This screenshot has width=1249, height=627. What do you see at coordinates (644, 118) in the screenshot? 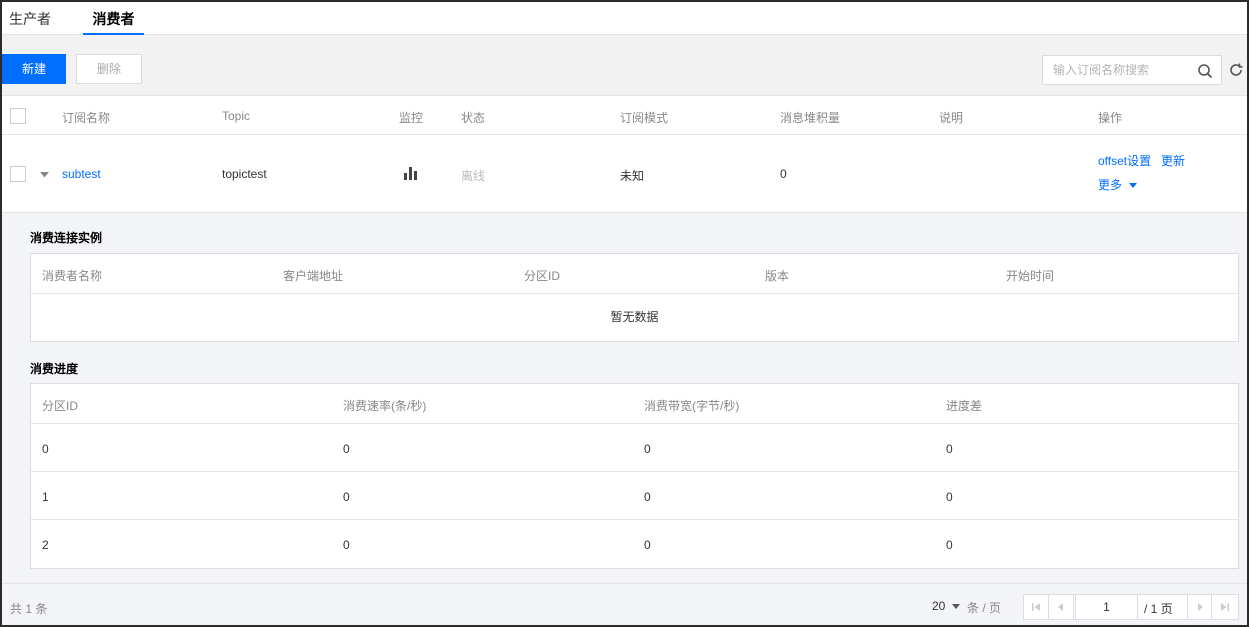
I see `header-mode: 订阅模式` at bounding box center [644, 118].